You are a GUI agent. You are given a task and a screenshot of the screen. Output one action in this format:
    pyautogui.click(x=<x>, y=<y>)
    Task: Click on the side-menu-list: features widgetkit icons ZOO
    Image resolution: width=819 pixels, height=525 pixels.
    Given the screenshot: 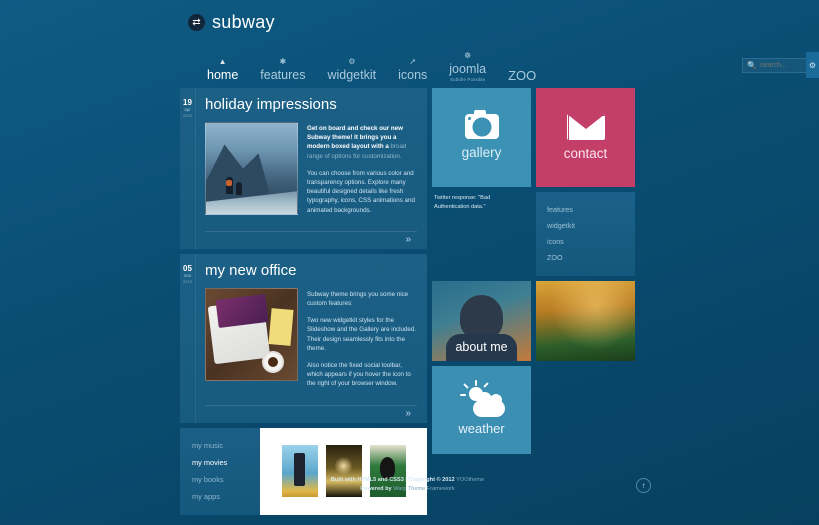 What is the action you would take?
    pyautogui.click(x=591, y=234)
    